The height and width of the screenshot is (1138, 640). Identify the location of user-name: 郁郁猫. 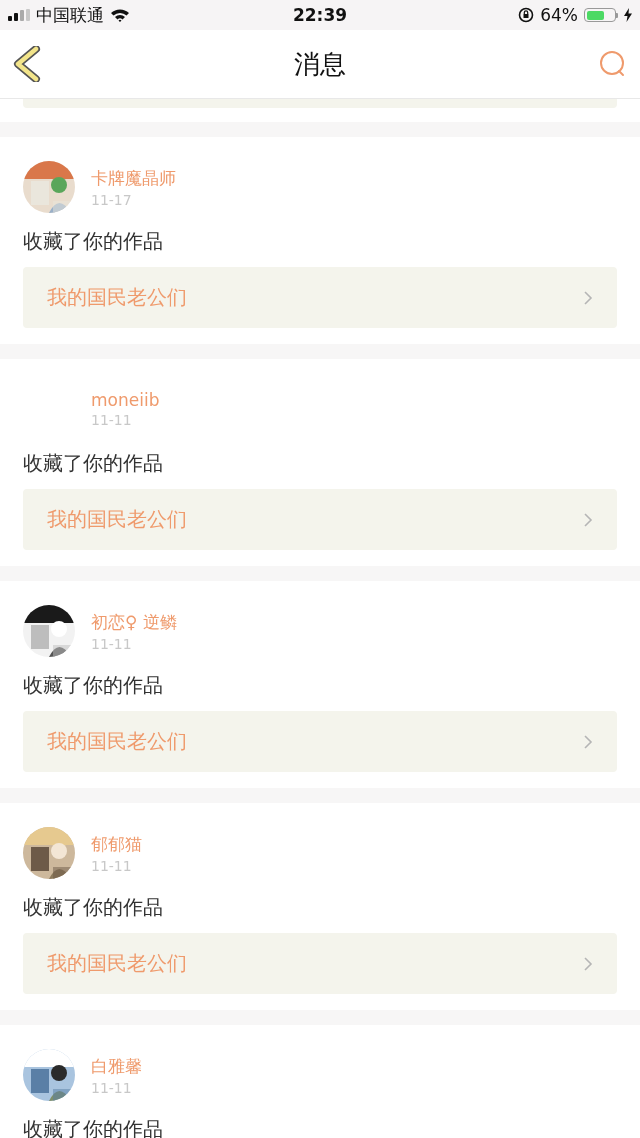
(116, 844).